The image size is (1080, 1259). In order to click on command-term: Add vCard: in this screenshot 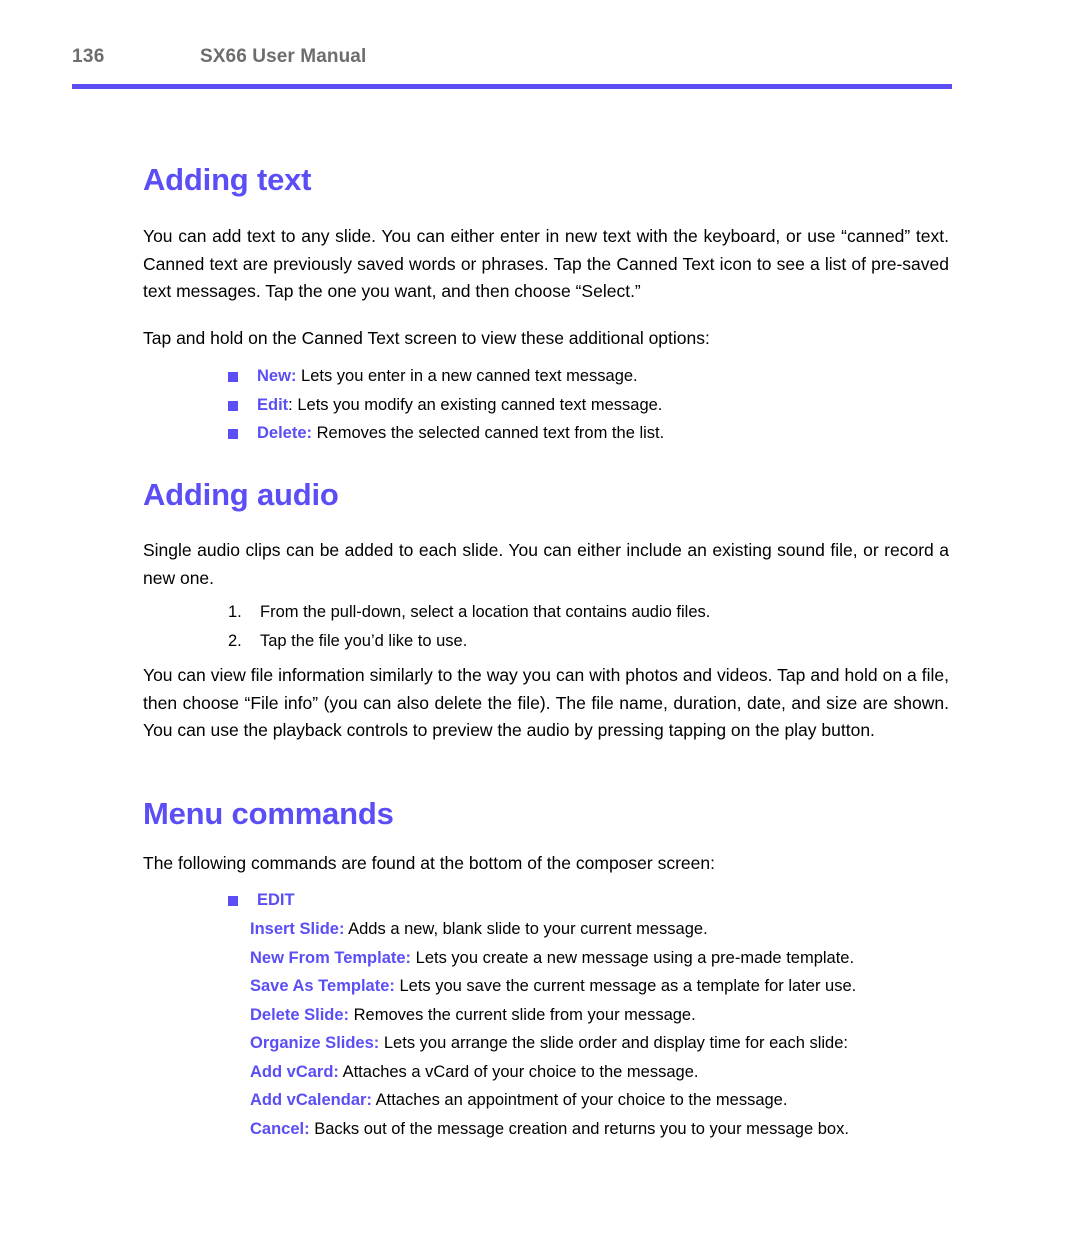, I will do `click(294, 1071)`.